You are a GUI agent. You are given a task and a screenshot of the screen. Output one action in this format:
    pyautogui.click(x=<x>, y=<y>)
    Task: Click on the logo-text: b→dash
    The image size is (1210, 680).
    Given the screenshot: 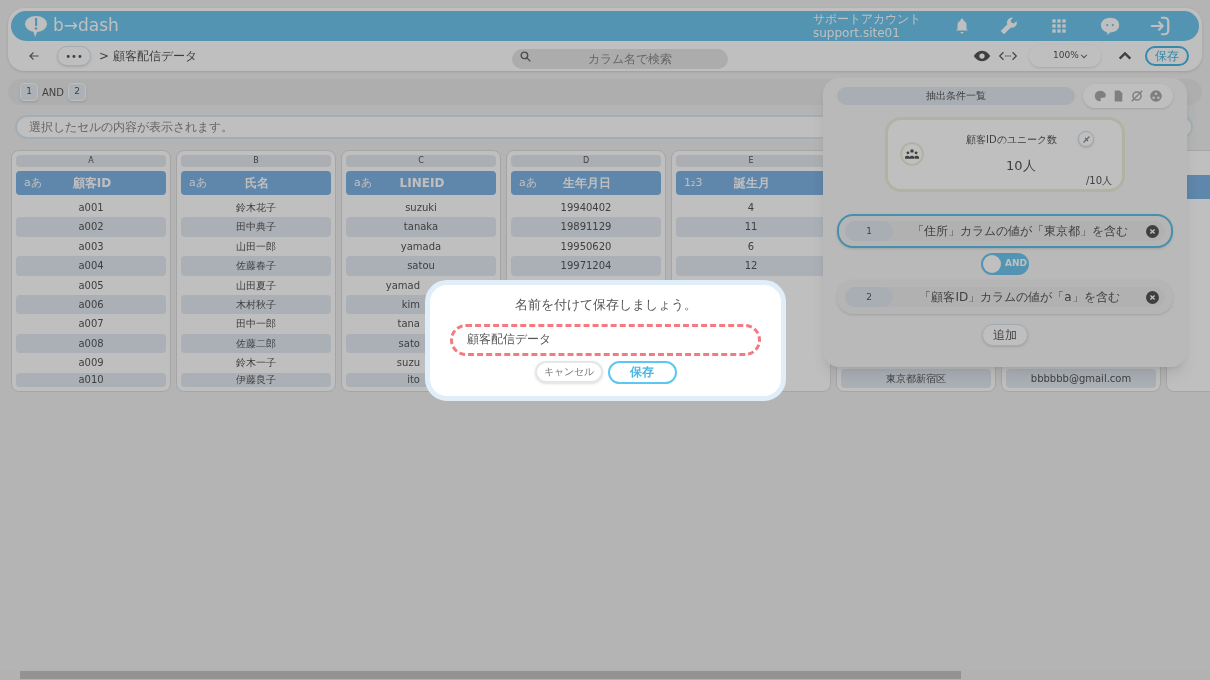 What is the action you would take?
    pyautogui.click(x=86, y=26)
    